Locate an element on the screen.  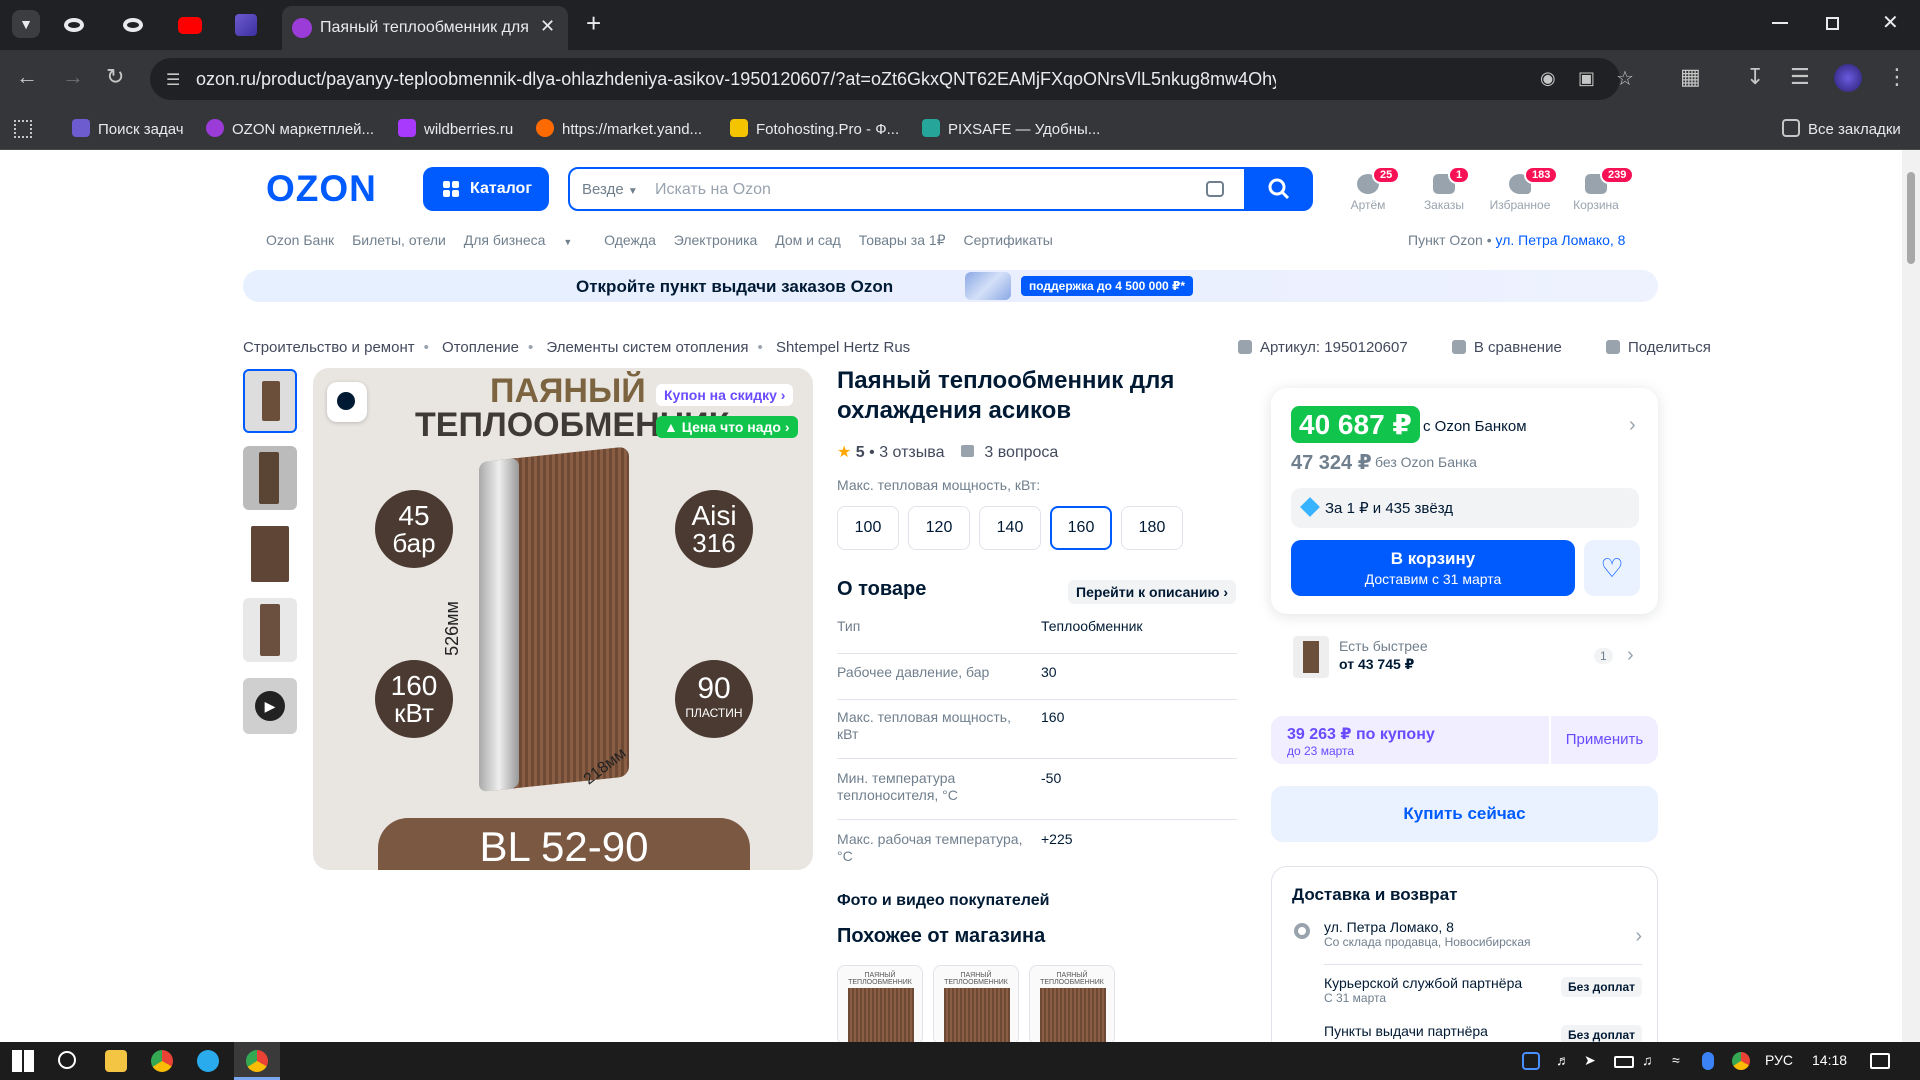
faster-offer: Есть быстрее от 43 745 ₽ 1 › is located at coordinates (1464, 658).